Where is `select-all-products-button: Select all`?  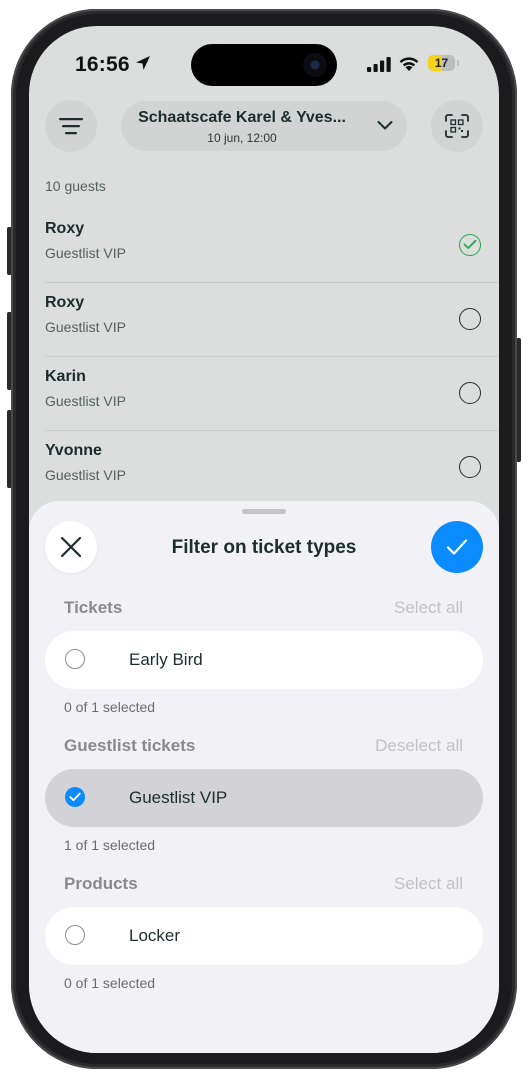
select-all-products-button: Select all is located at coordinates (428, 884).